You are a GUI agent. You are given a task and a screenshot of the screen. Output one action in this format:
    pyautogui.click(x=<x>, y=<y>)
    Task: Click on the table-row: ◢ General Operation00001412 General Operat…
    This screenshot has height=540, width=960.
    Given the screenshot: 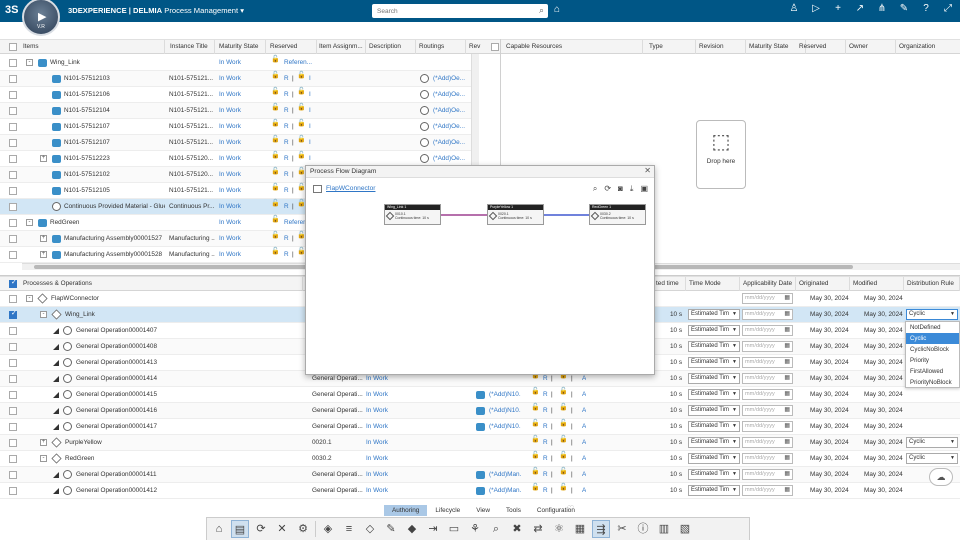 What is the action you would take?
    pyautogui.click(x=480, y=491)
    